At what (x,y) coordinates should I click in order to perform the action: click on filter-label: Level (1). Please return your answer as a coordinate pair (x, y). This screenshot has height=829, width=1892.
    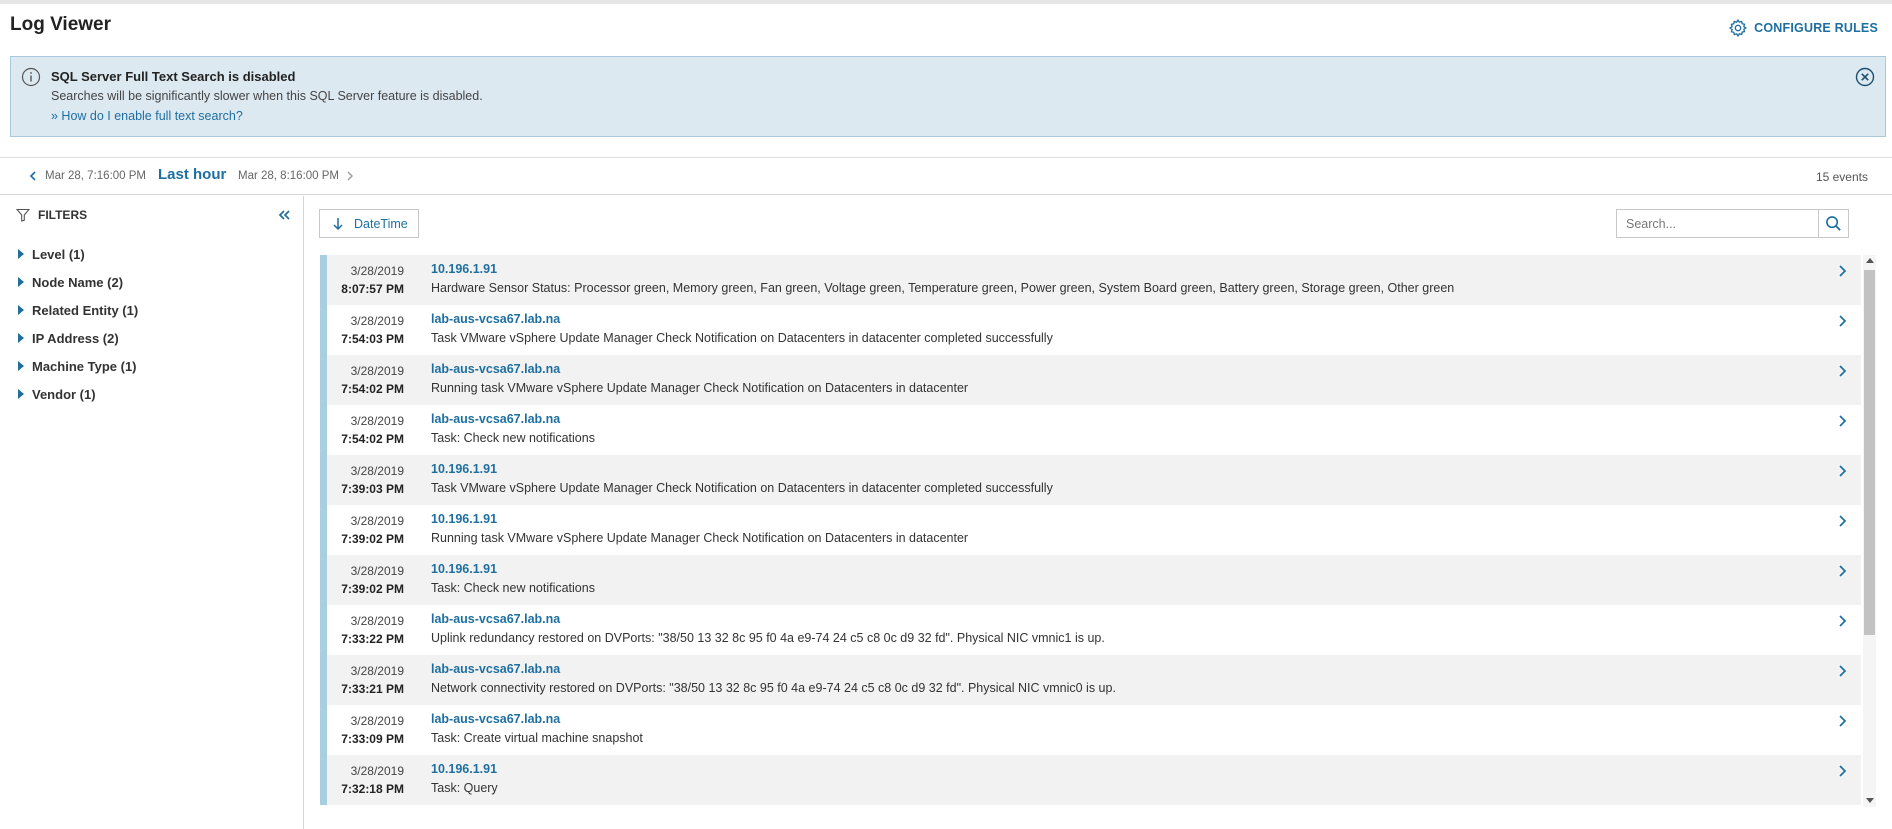
    Looking at the image, I should click on (58, 254).